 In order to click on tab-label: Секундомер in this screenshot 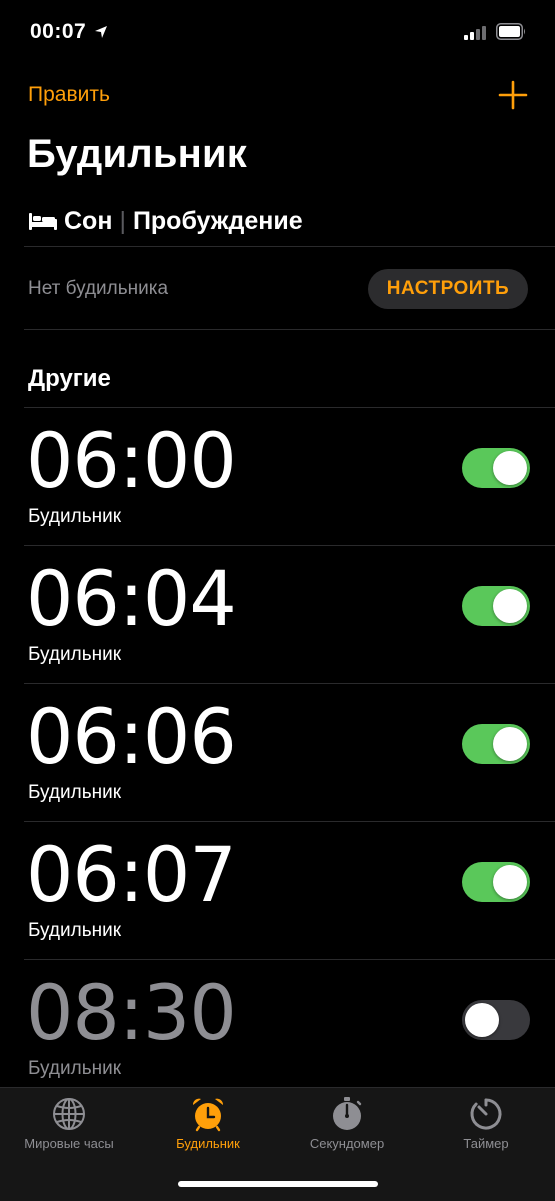, I will do `click(347, 1143)`.